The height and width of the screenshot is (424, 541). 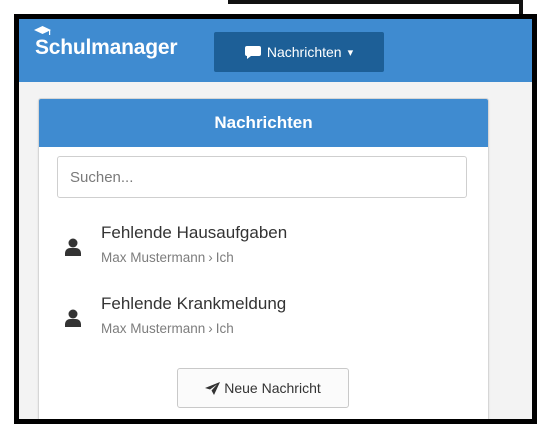 I want to click on message-list-item: Fehlende Hausaufgaben Max Mustermann › Ich, so click(x=262, y=249).